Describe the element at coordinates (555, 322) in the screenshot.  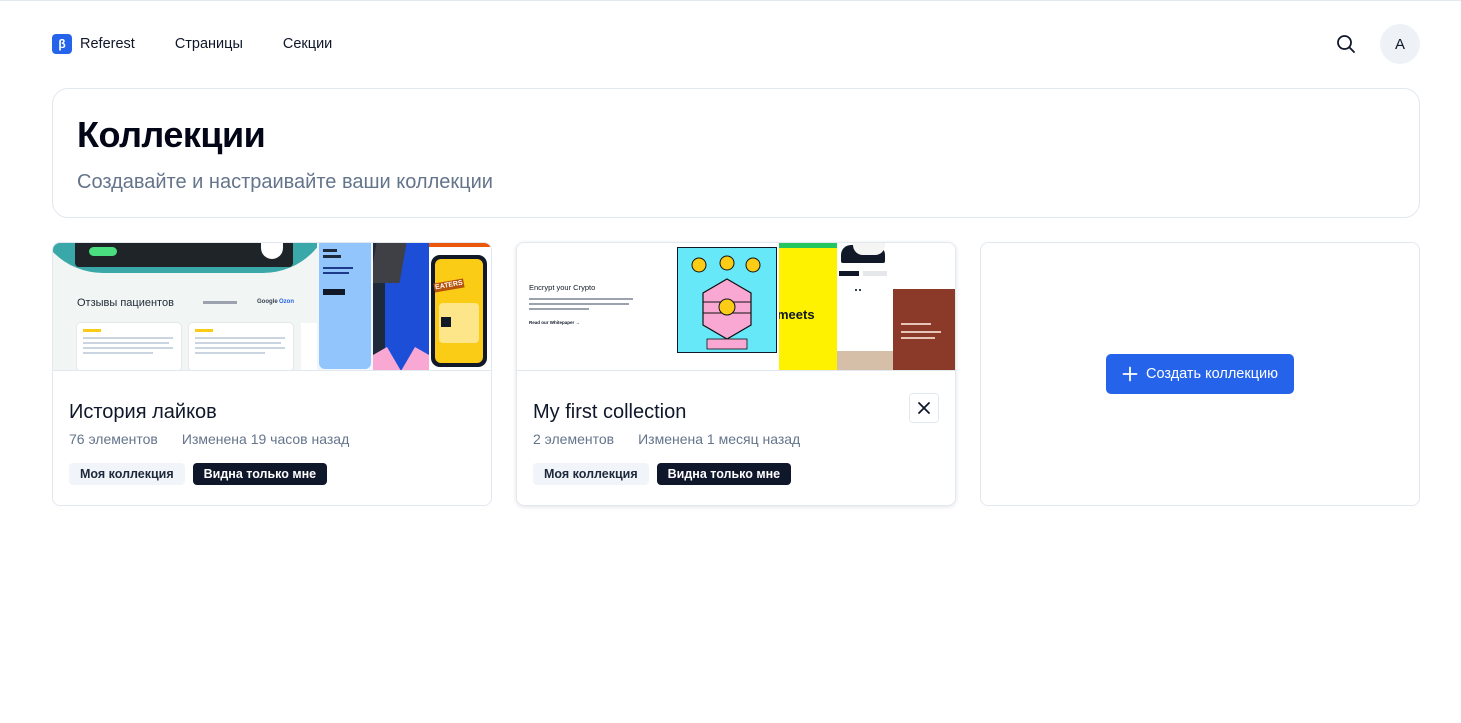
I see `preview-crypto-link: Read our Whitepaper →` at that location.